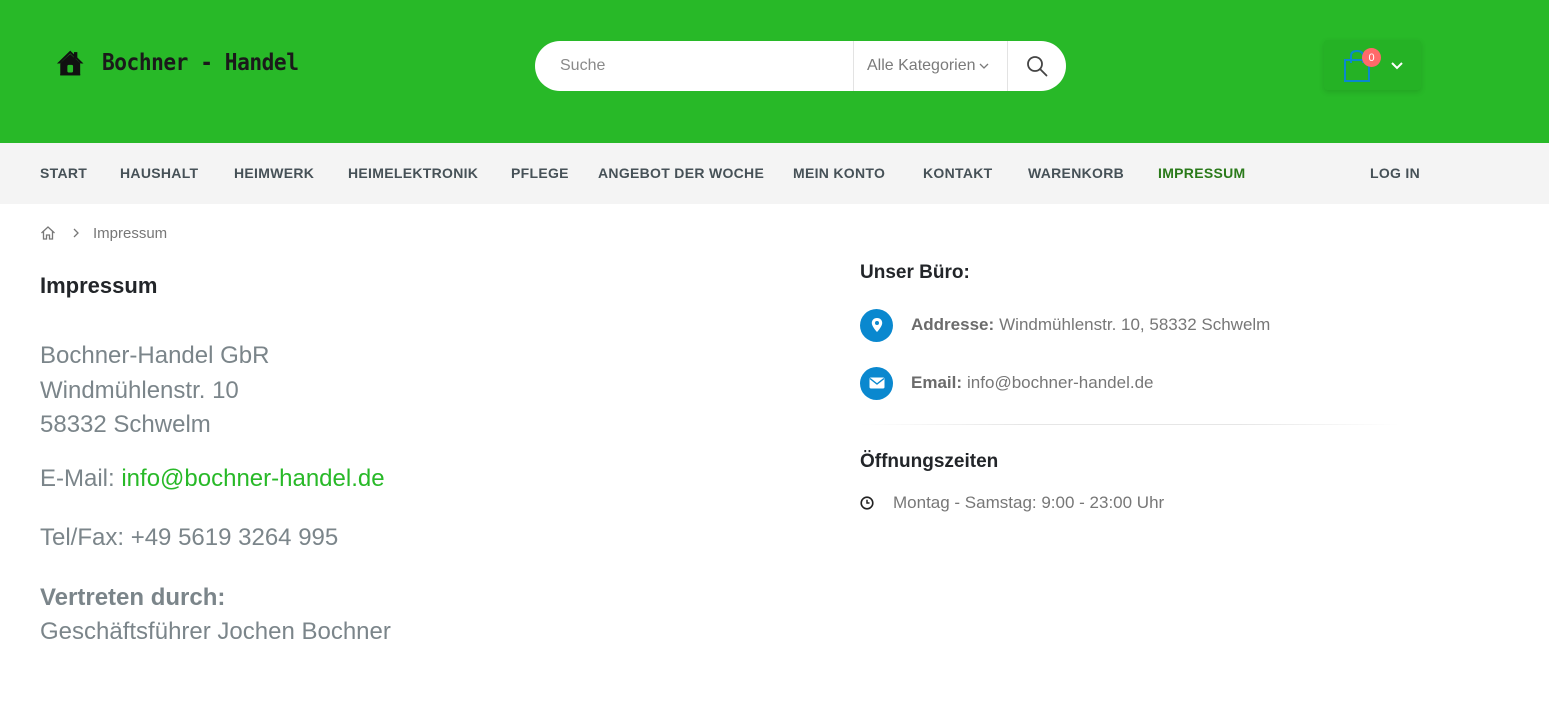 The image size is (1549, 706). What do you see at coordinates (839, 173) in the screenshot?
I see `nav-item-mein-konto: MEIN KONTO` at bounding box center [839, 173].